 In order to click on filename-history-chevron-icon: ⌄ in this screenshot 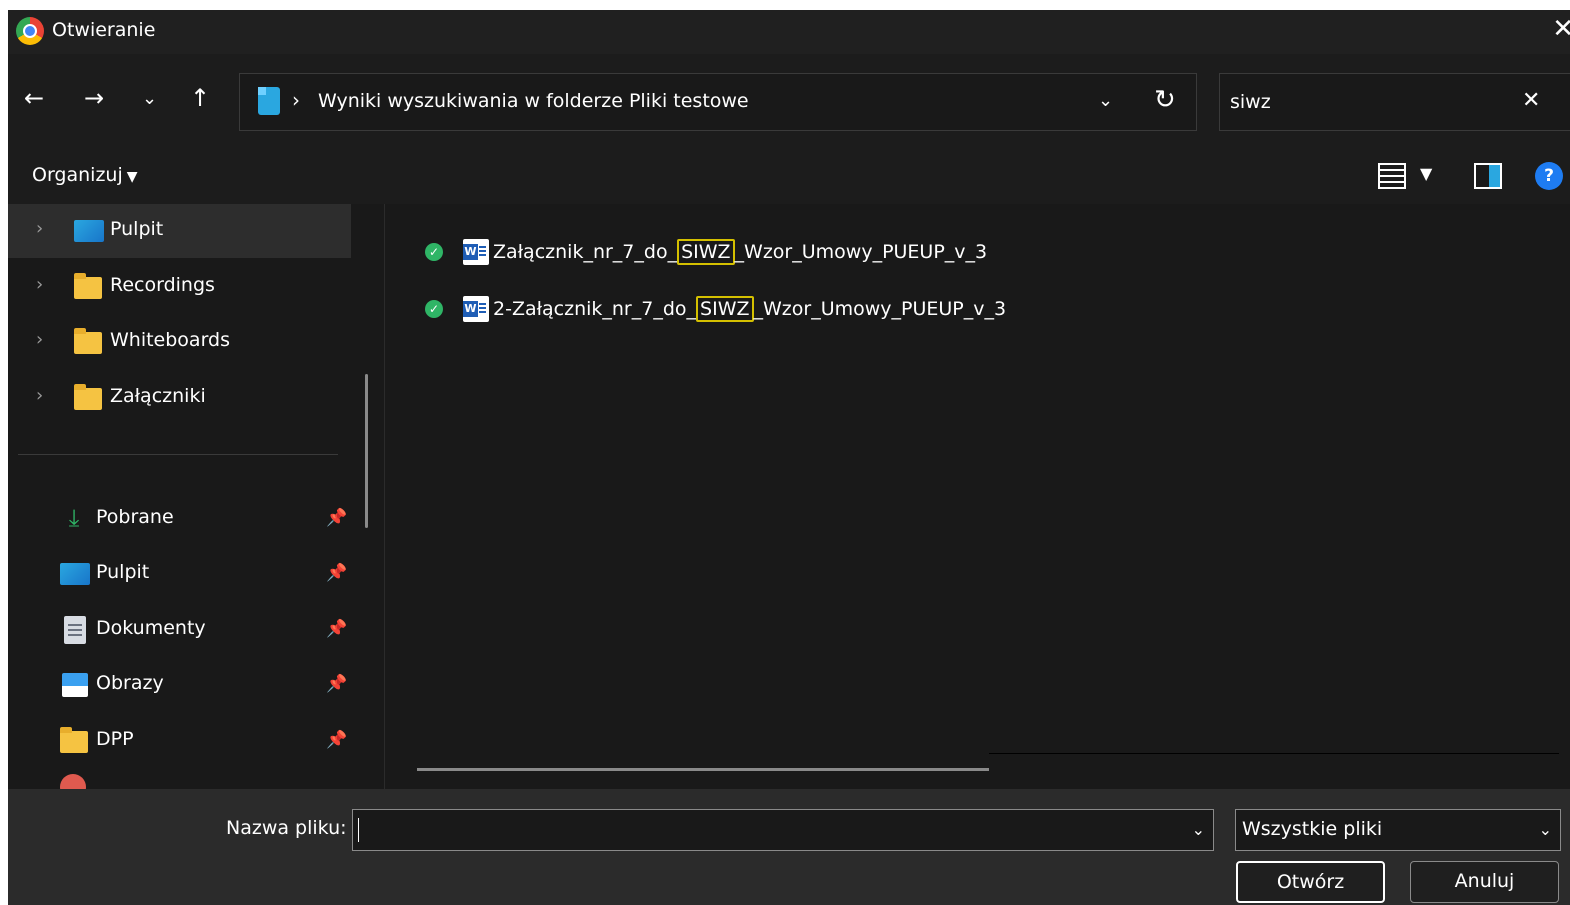, I will do `click(1198, 829)`.